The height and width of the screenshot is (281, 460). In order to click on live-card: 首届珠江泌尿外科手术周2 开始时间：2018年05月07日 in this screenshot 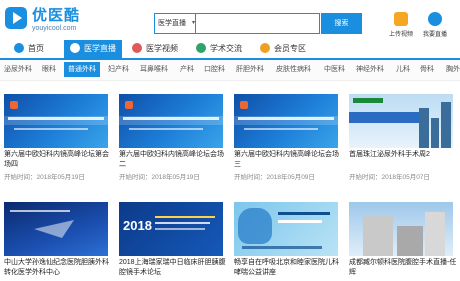, I will do `click(401, 140)`.